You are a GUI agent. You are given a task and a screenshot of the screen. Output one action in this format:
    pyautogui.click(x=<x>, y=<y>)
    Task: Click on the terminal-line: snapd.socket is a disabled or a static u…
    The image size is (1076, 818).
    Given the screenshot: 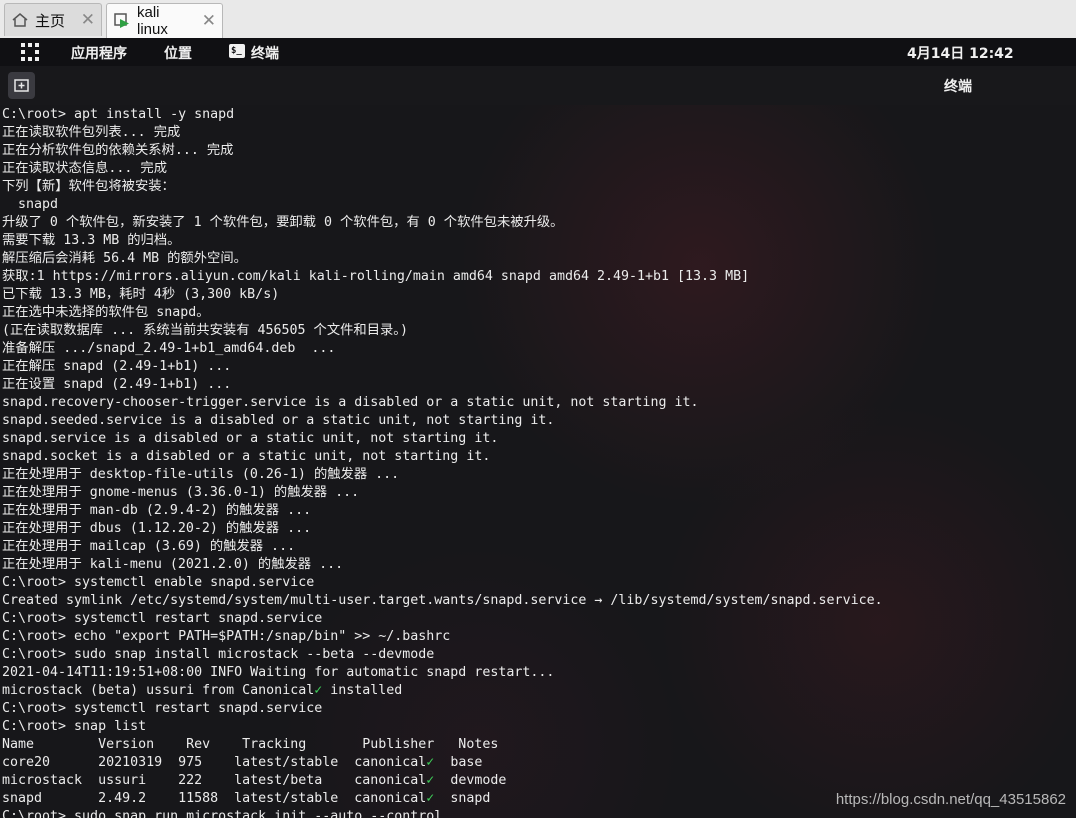 What is the action you would take?
    pyautogui.click(x=246, y=456)
    